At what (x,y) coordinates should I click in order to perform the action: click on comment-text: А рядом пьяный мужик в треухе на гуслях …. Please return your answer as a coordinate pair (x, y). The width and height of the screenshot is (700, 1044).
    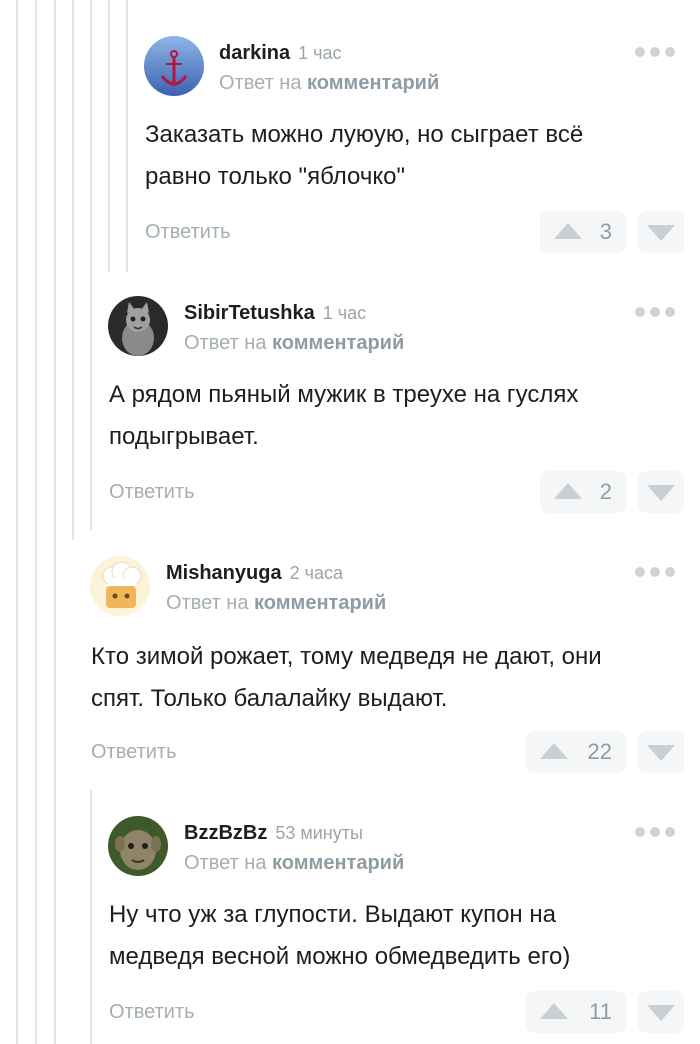
    Looking at the image, I should click on (344, 415).